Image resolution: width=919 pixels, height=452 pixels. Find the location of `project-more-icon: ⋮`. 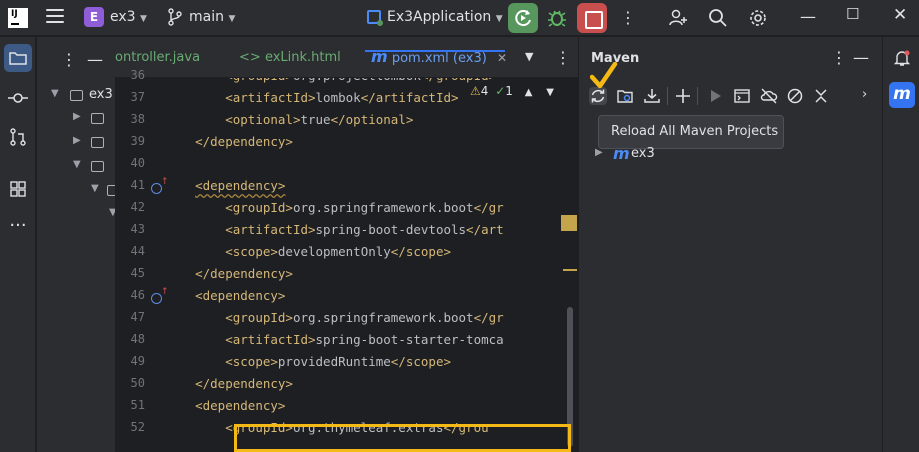

project-more-icon: ⋮ is located at coordinates (69, 60).